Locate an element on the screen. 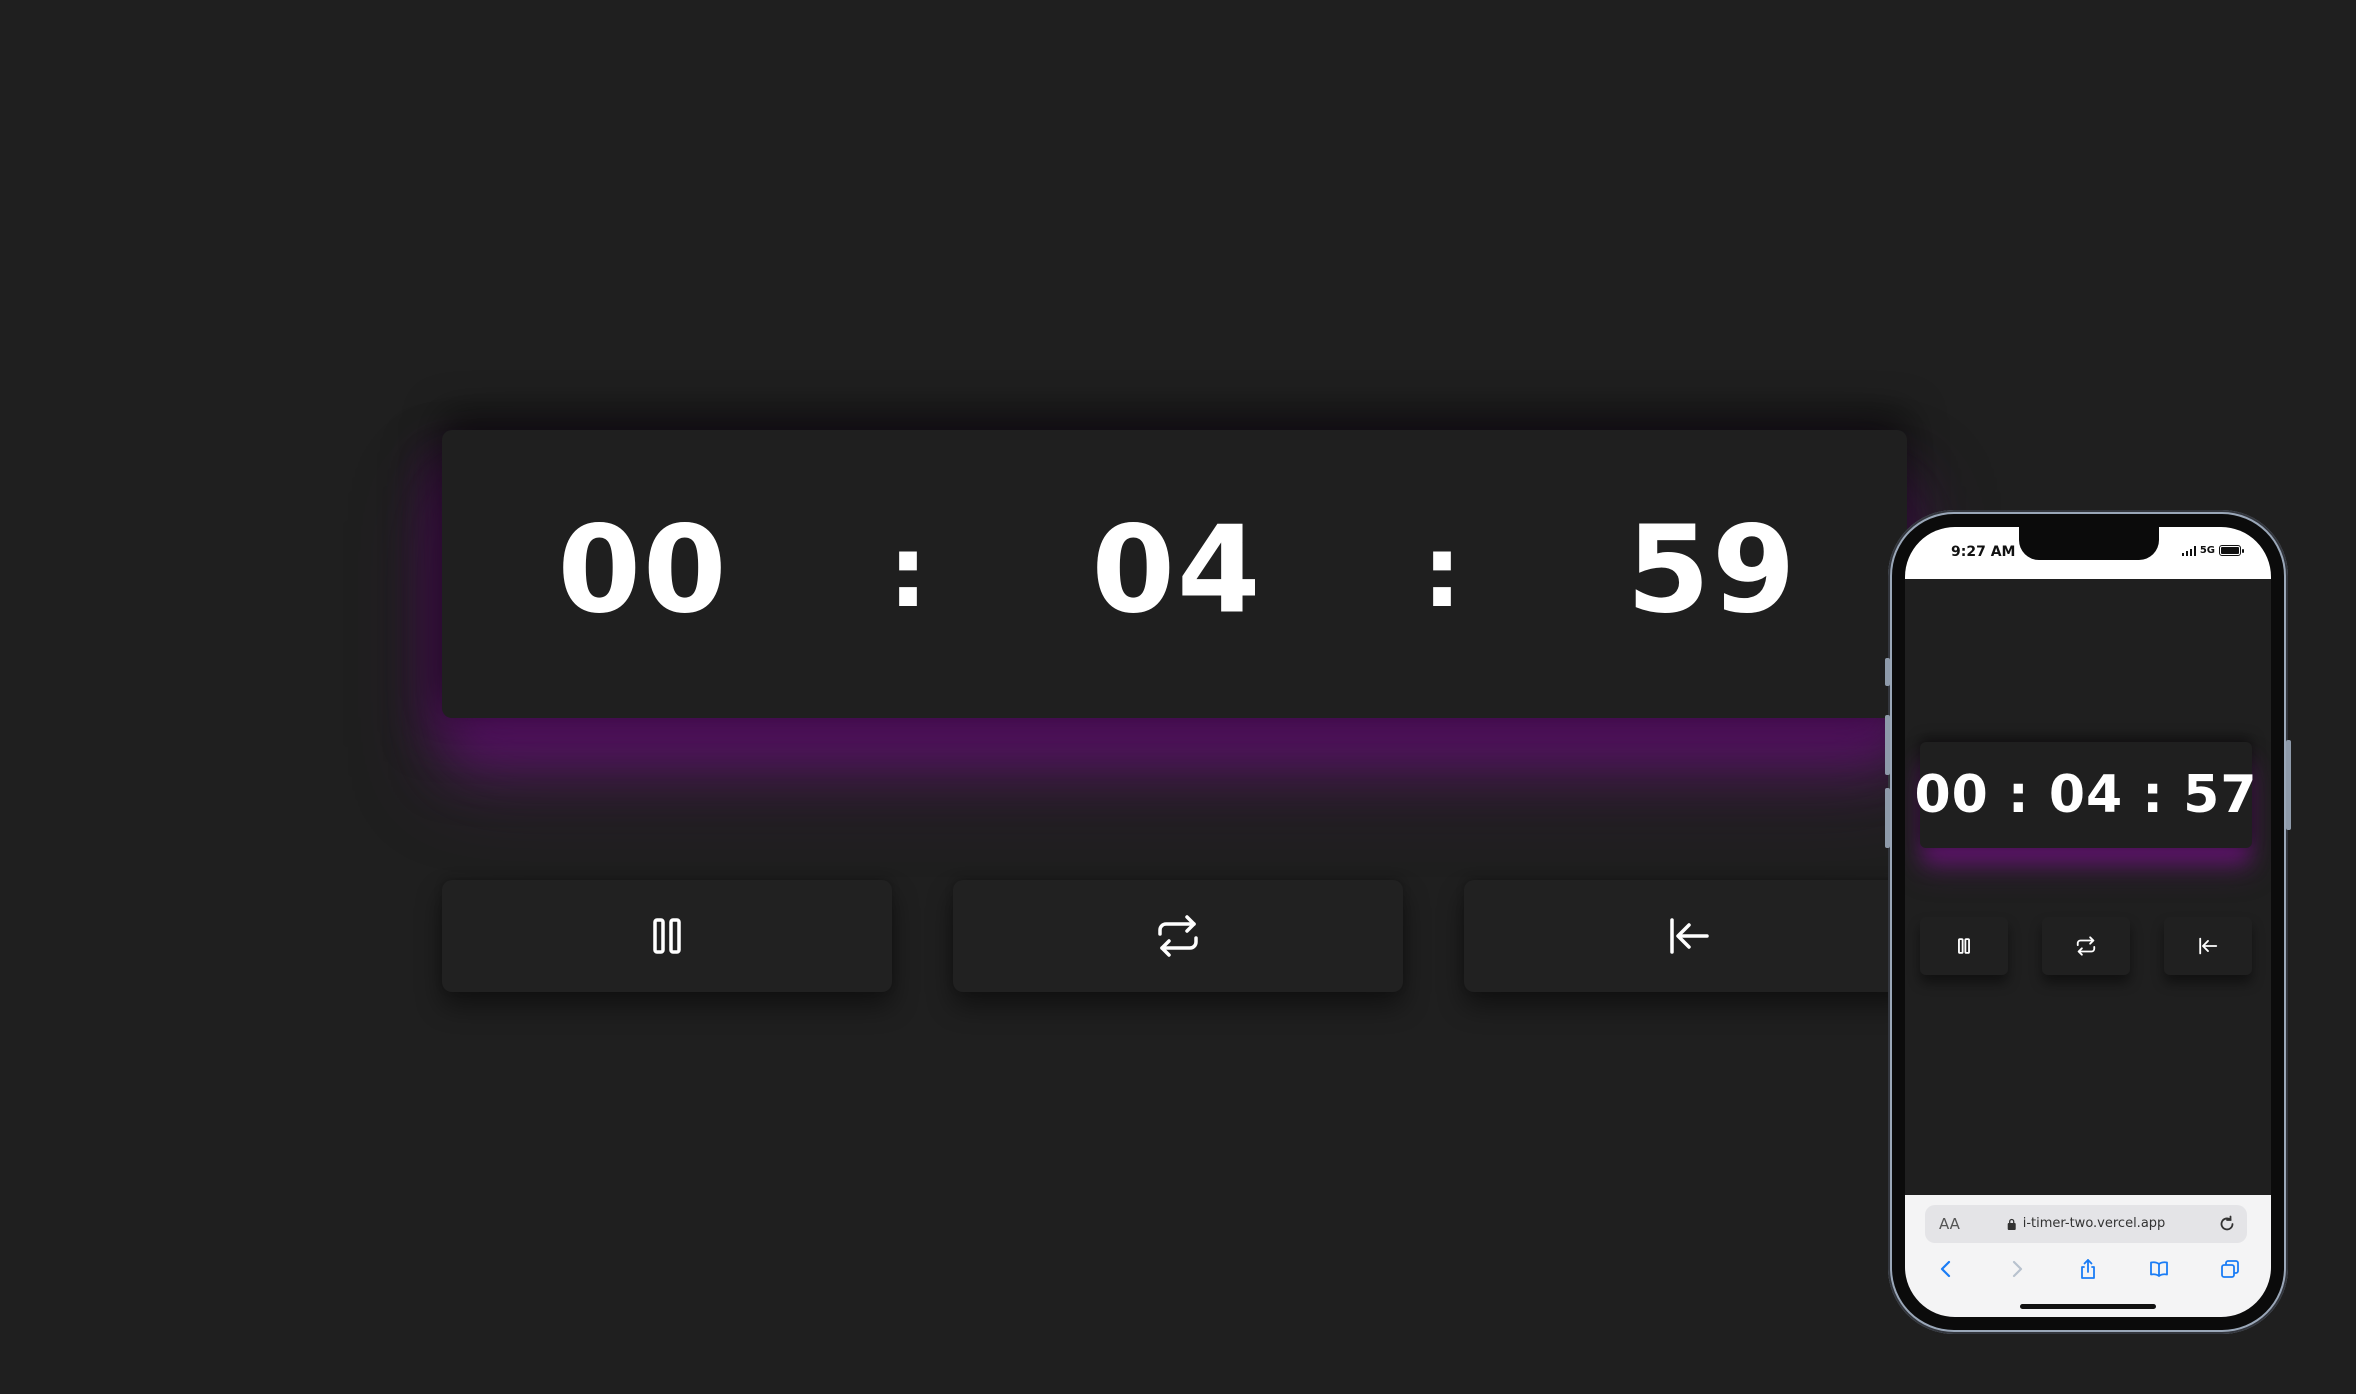 The image size is (2356, 1394). battery-icon is located at coordinates (2231, 550).